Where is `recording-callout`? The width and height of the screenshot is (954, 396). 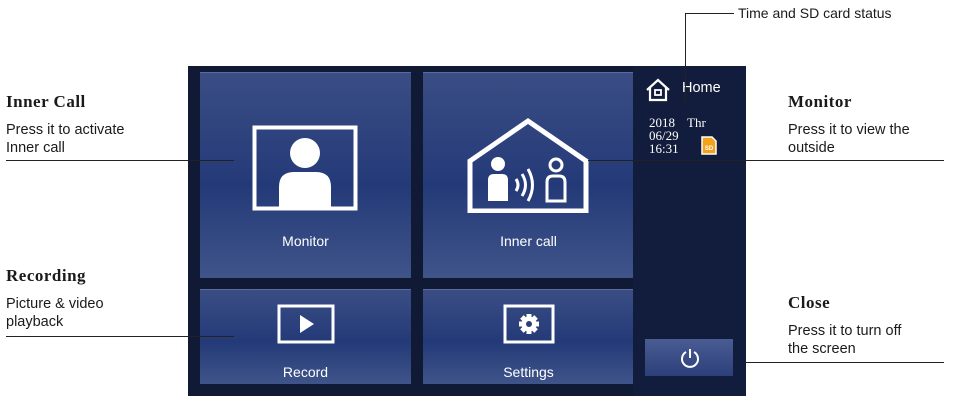 recording-callout is located at coordinates (120, 336).